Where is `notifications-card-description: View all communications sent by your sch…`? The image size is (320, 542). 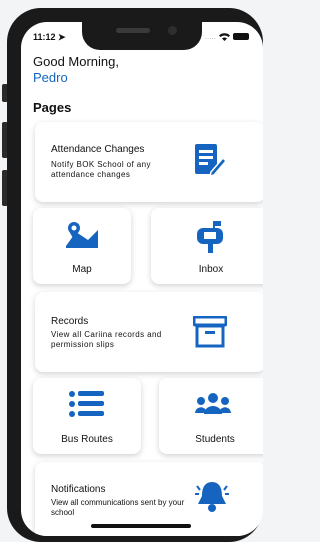 notifications-card-description: View all communications sent by your sch… is located at coordinates (118, 507).